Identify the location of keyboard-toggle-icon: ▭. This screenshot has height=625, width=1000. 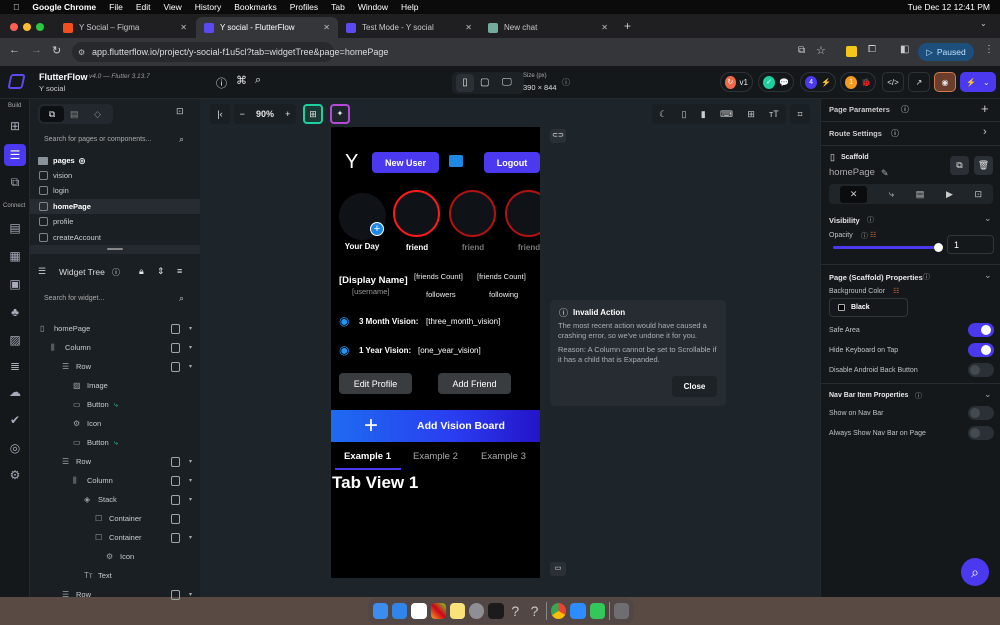
(558, 569).